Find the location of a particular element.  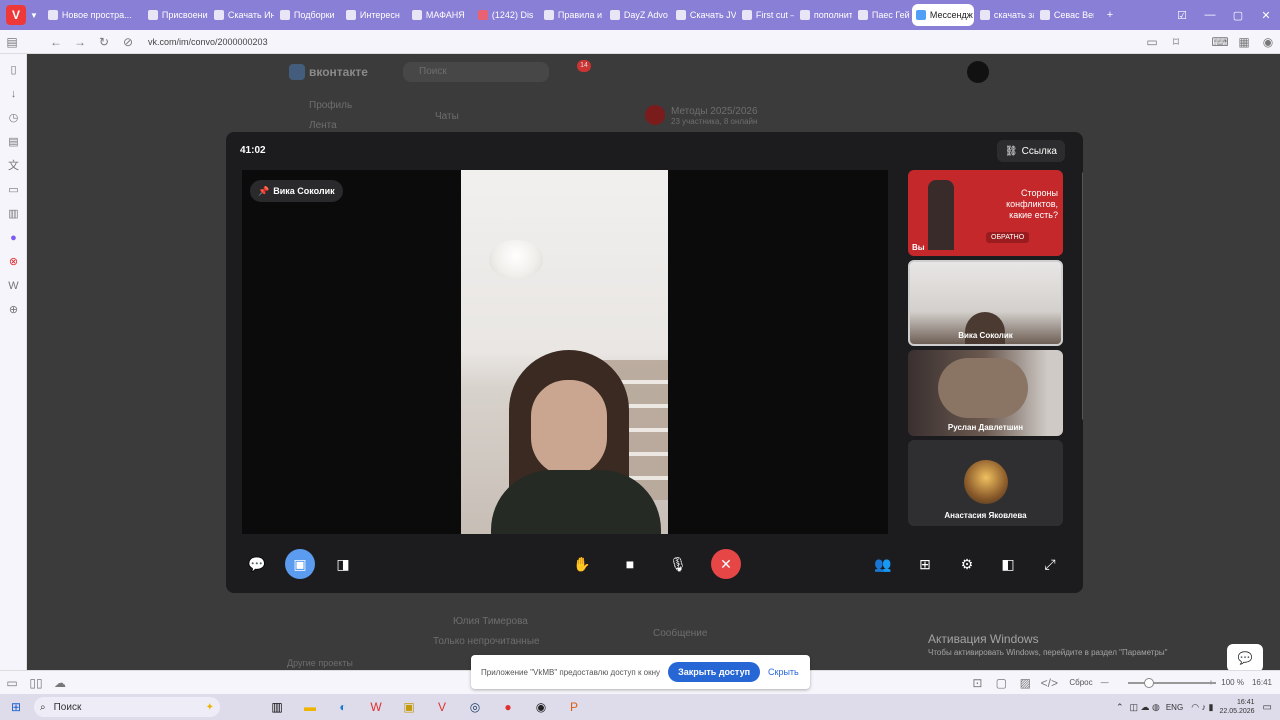

pinned-speaker-badge: 📌 Вика Соколик is located at coordinates (296, 191).